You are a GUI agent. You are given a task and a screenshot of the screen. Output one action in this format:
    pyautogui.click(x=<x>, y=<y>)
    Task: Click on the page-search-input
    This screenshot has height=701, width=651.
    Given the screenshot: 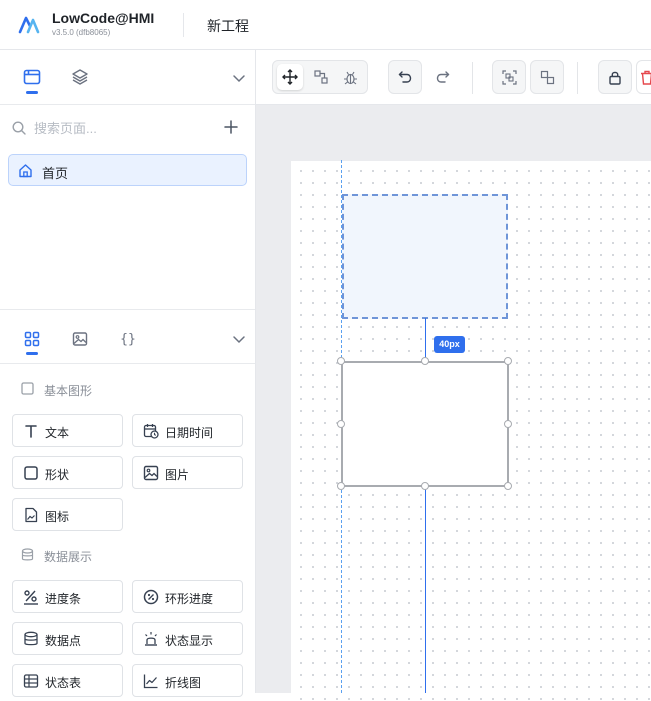 What is the action you would take?
    pyautogui.click(x=119, y=128)
    